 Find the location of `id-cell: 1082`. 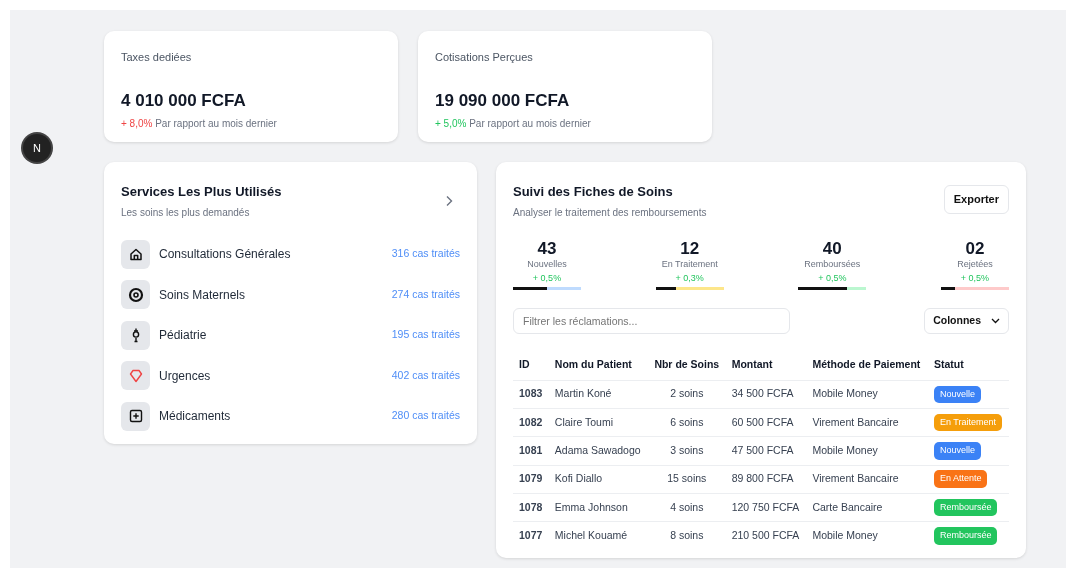

id-cell: 1082 is located at coordinates (531, 422).